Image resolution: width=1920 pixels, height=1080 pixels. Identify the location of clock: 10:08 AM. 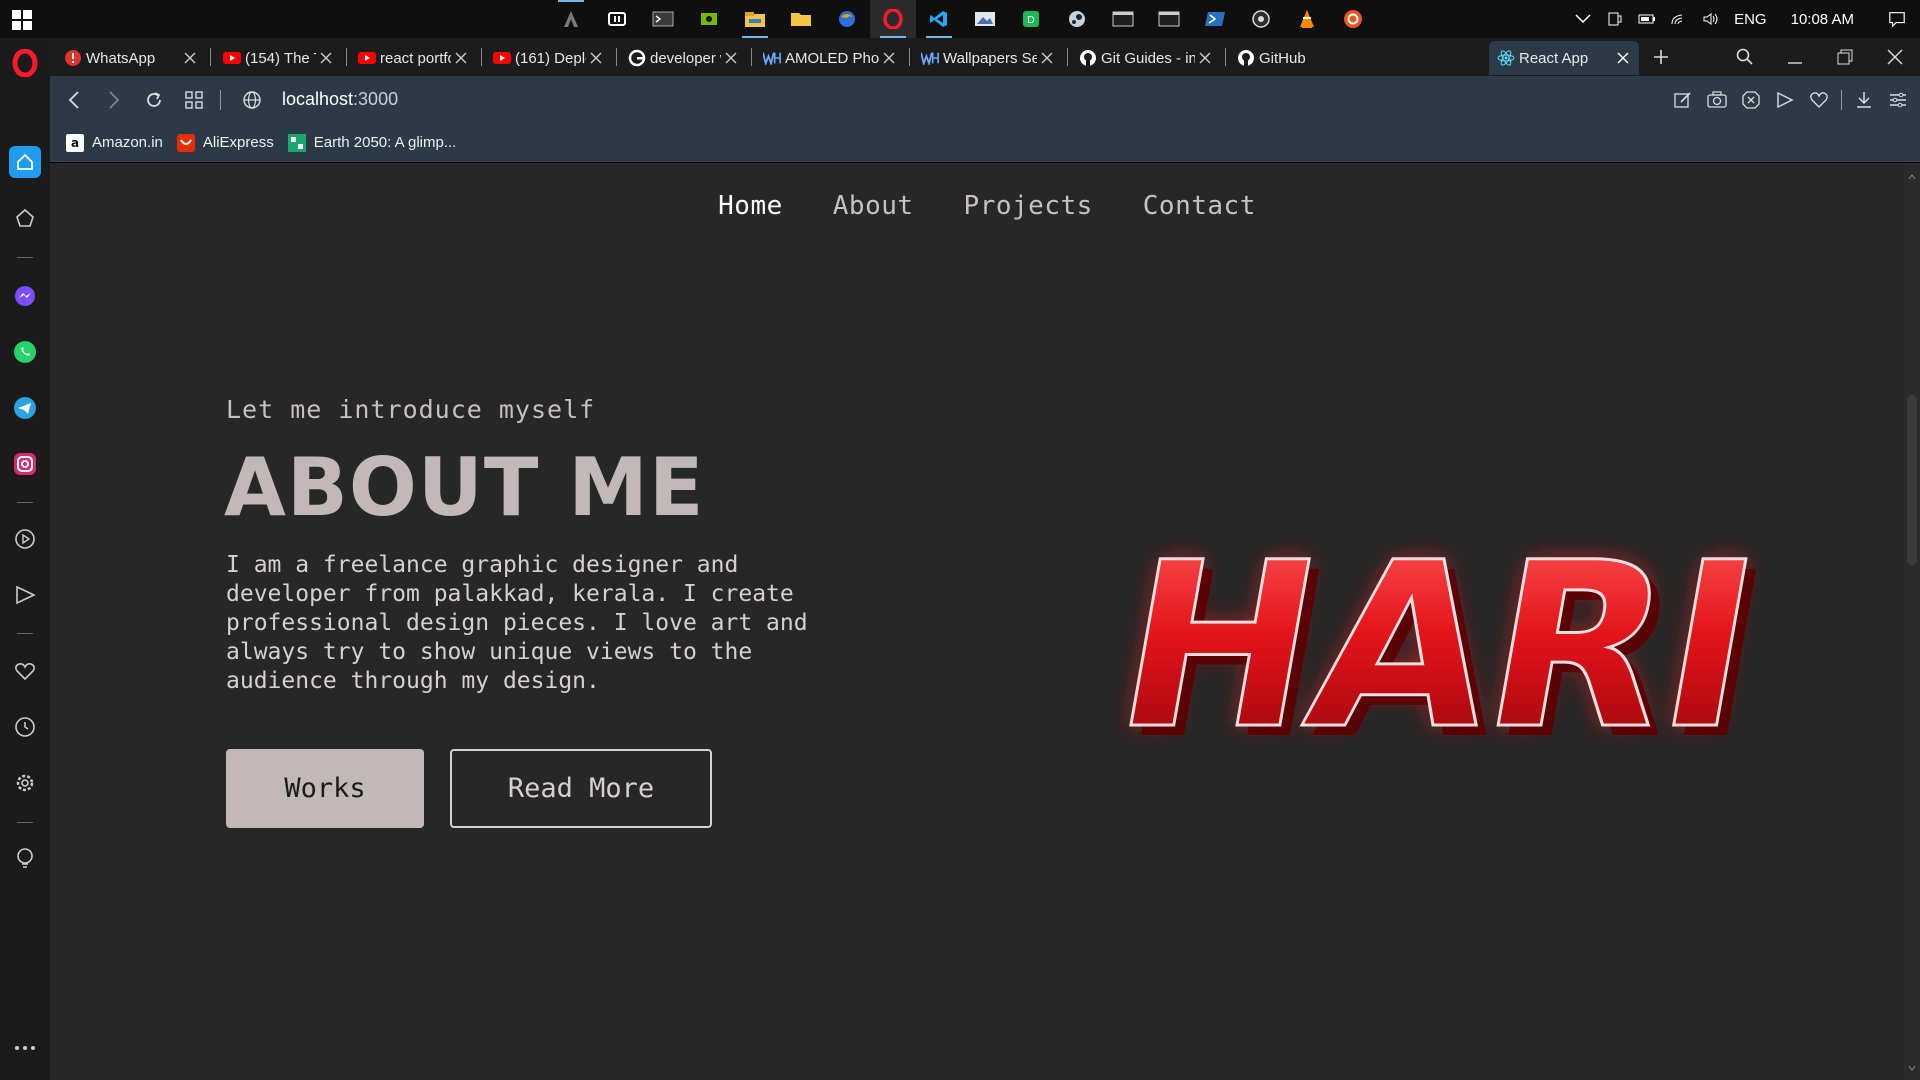
(1822, 19).